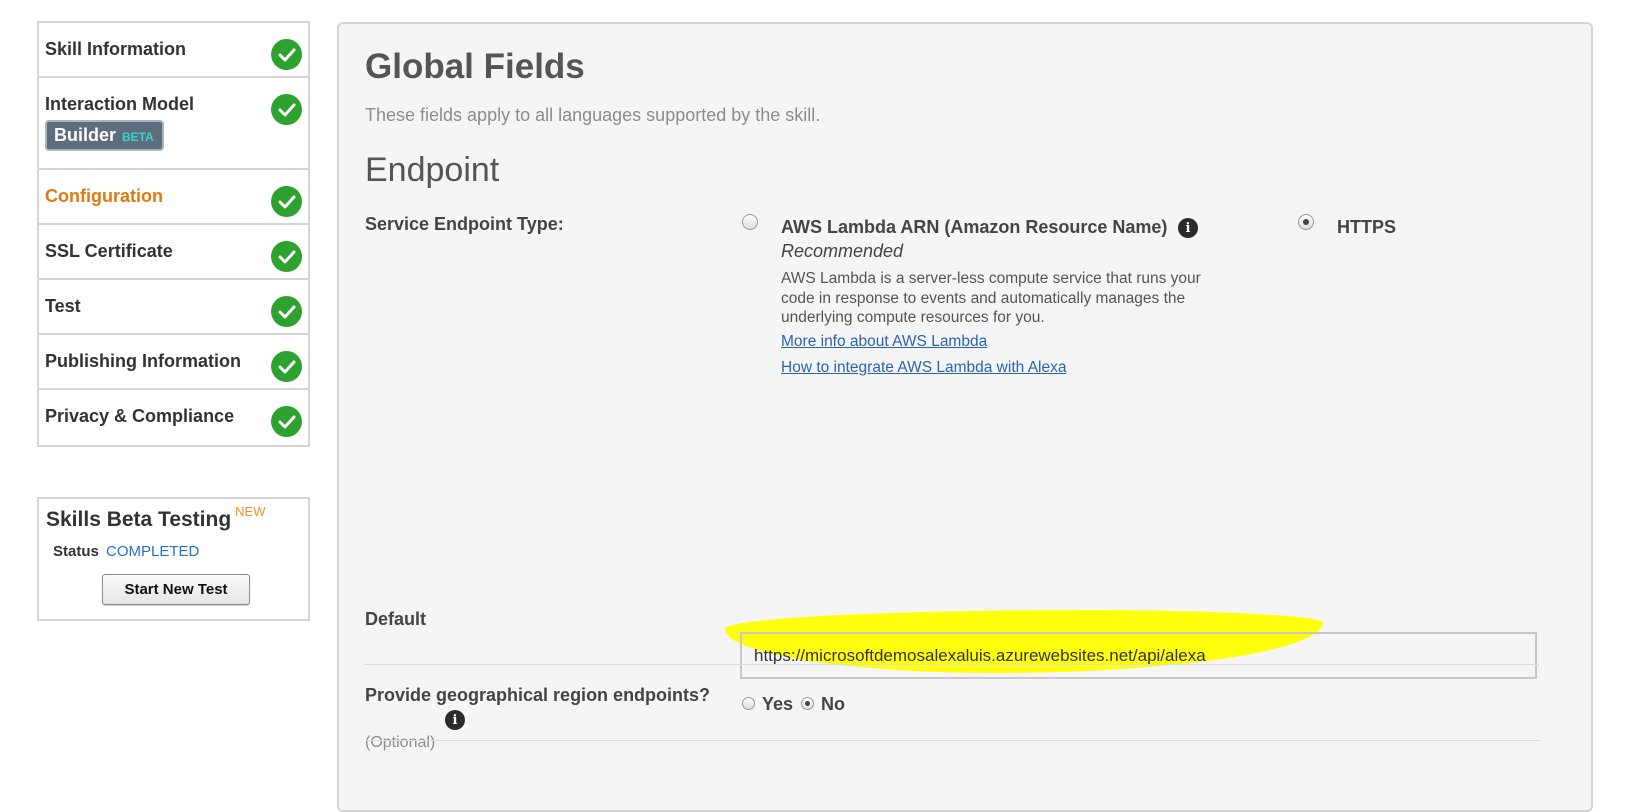 The image size is (1631, 812). Describe the element at coordinates (173, 307) in the screenshot. I see `nav-item-test: Test` at that location.